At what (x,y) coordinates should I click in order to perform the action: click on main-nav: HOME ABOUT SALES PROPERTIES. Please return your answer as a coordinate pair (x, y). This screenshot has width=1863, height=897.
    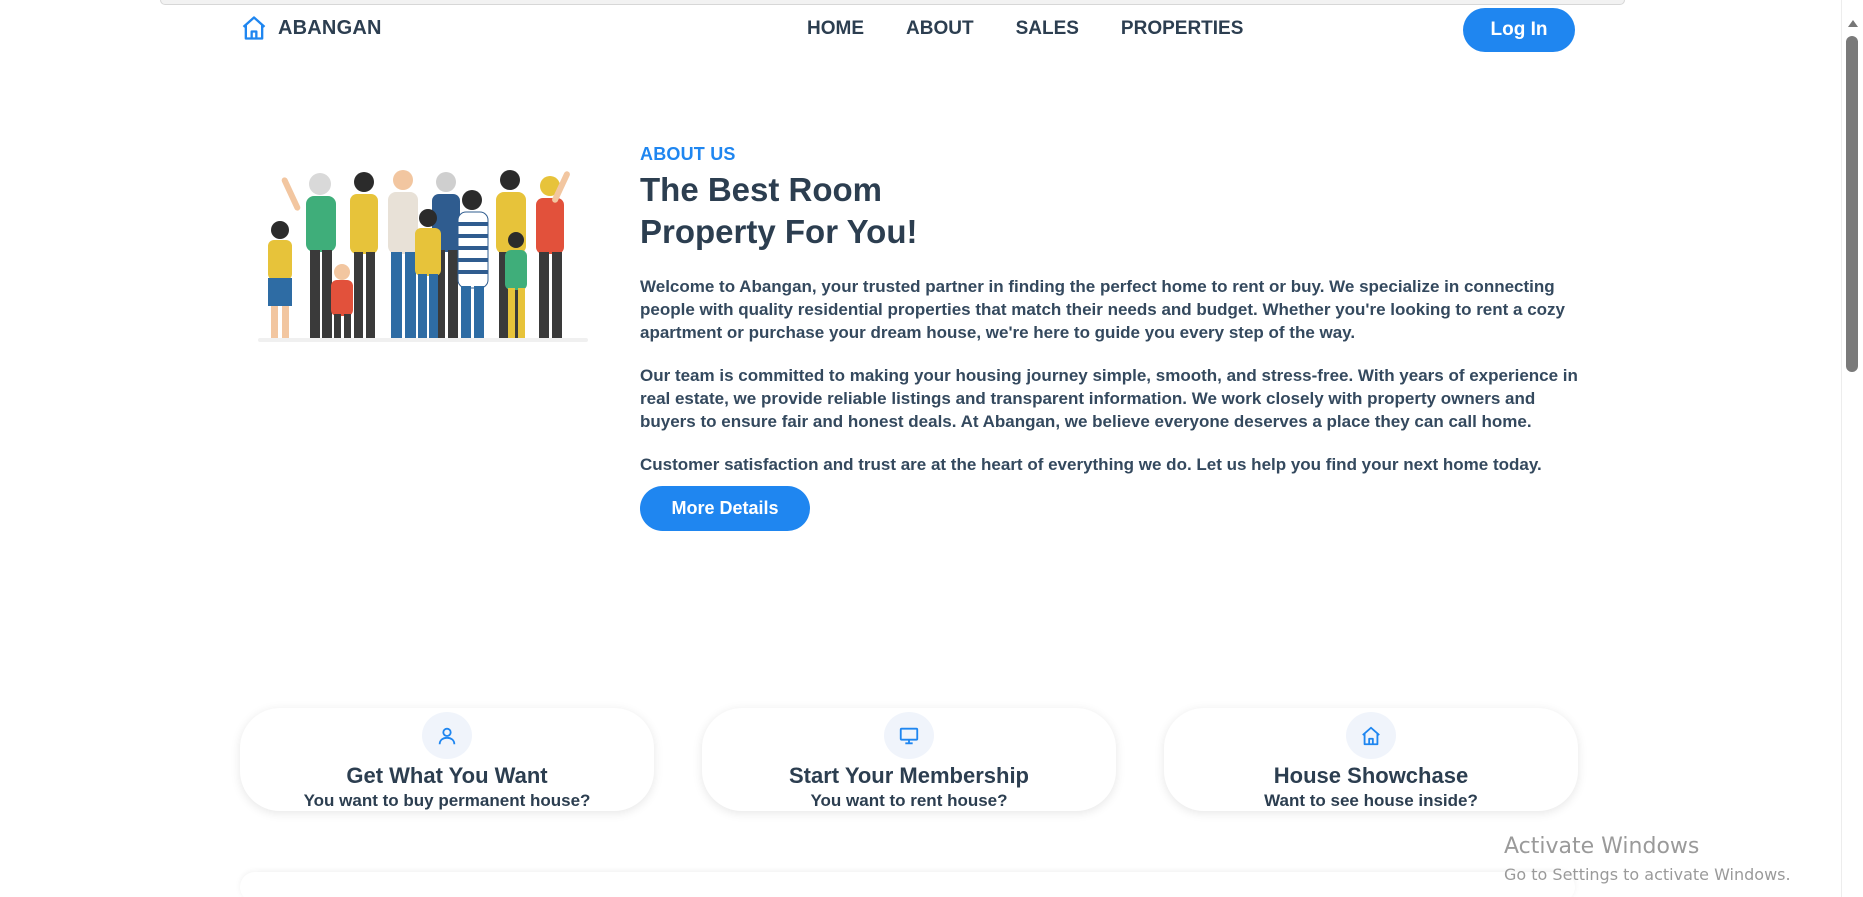
    Looking at the image, I should click on (1025, 29).